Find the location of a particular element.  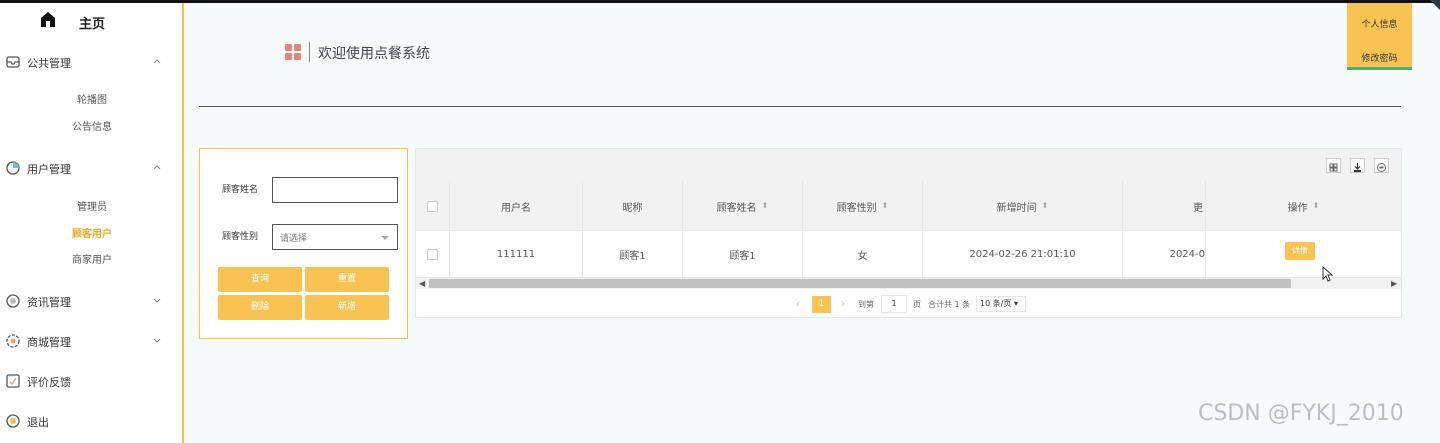

sidebar-item-admin: 管理员 is located at coordinates (92, 205).